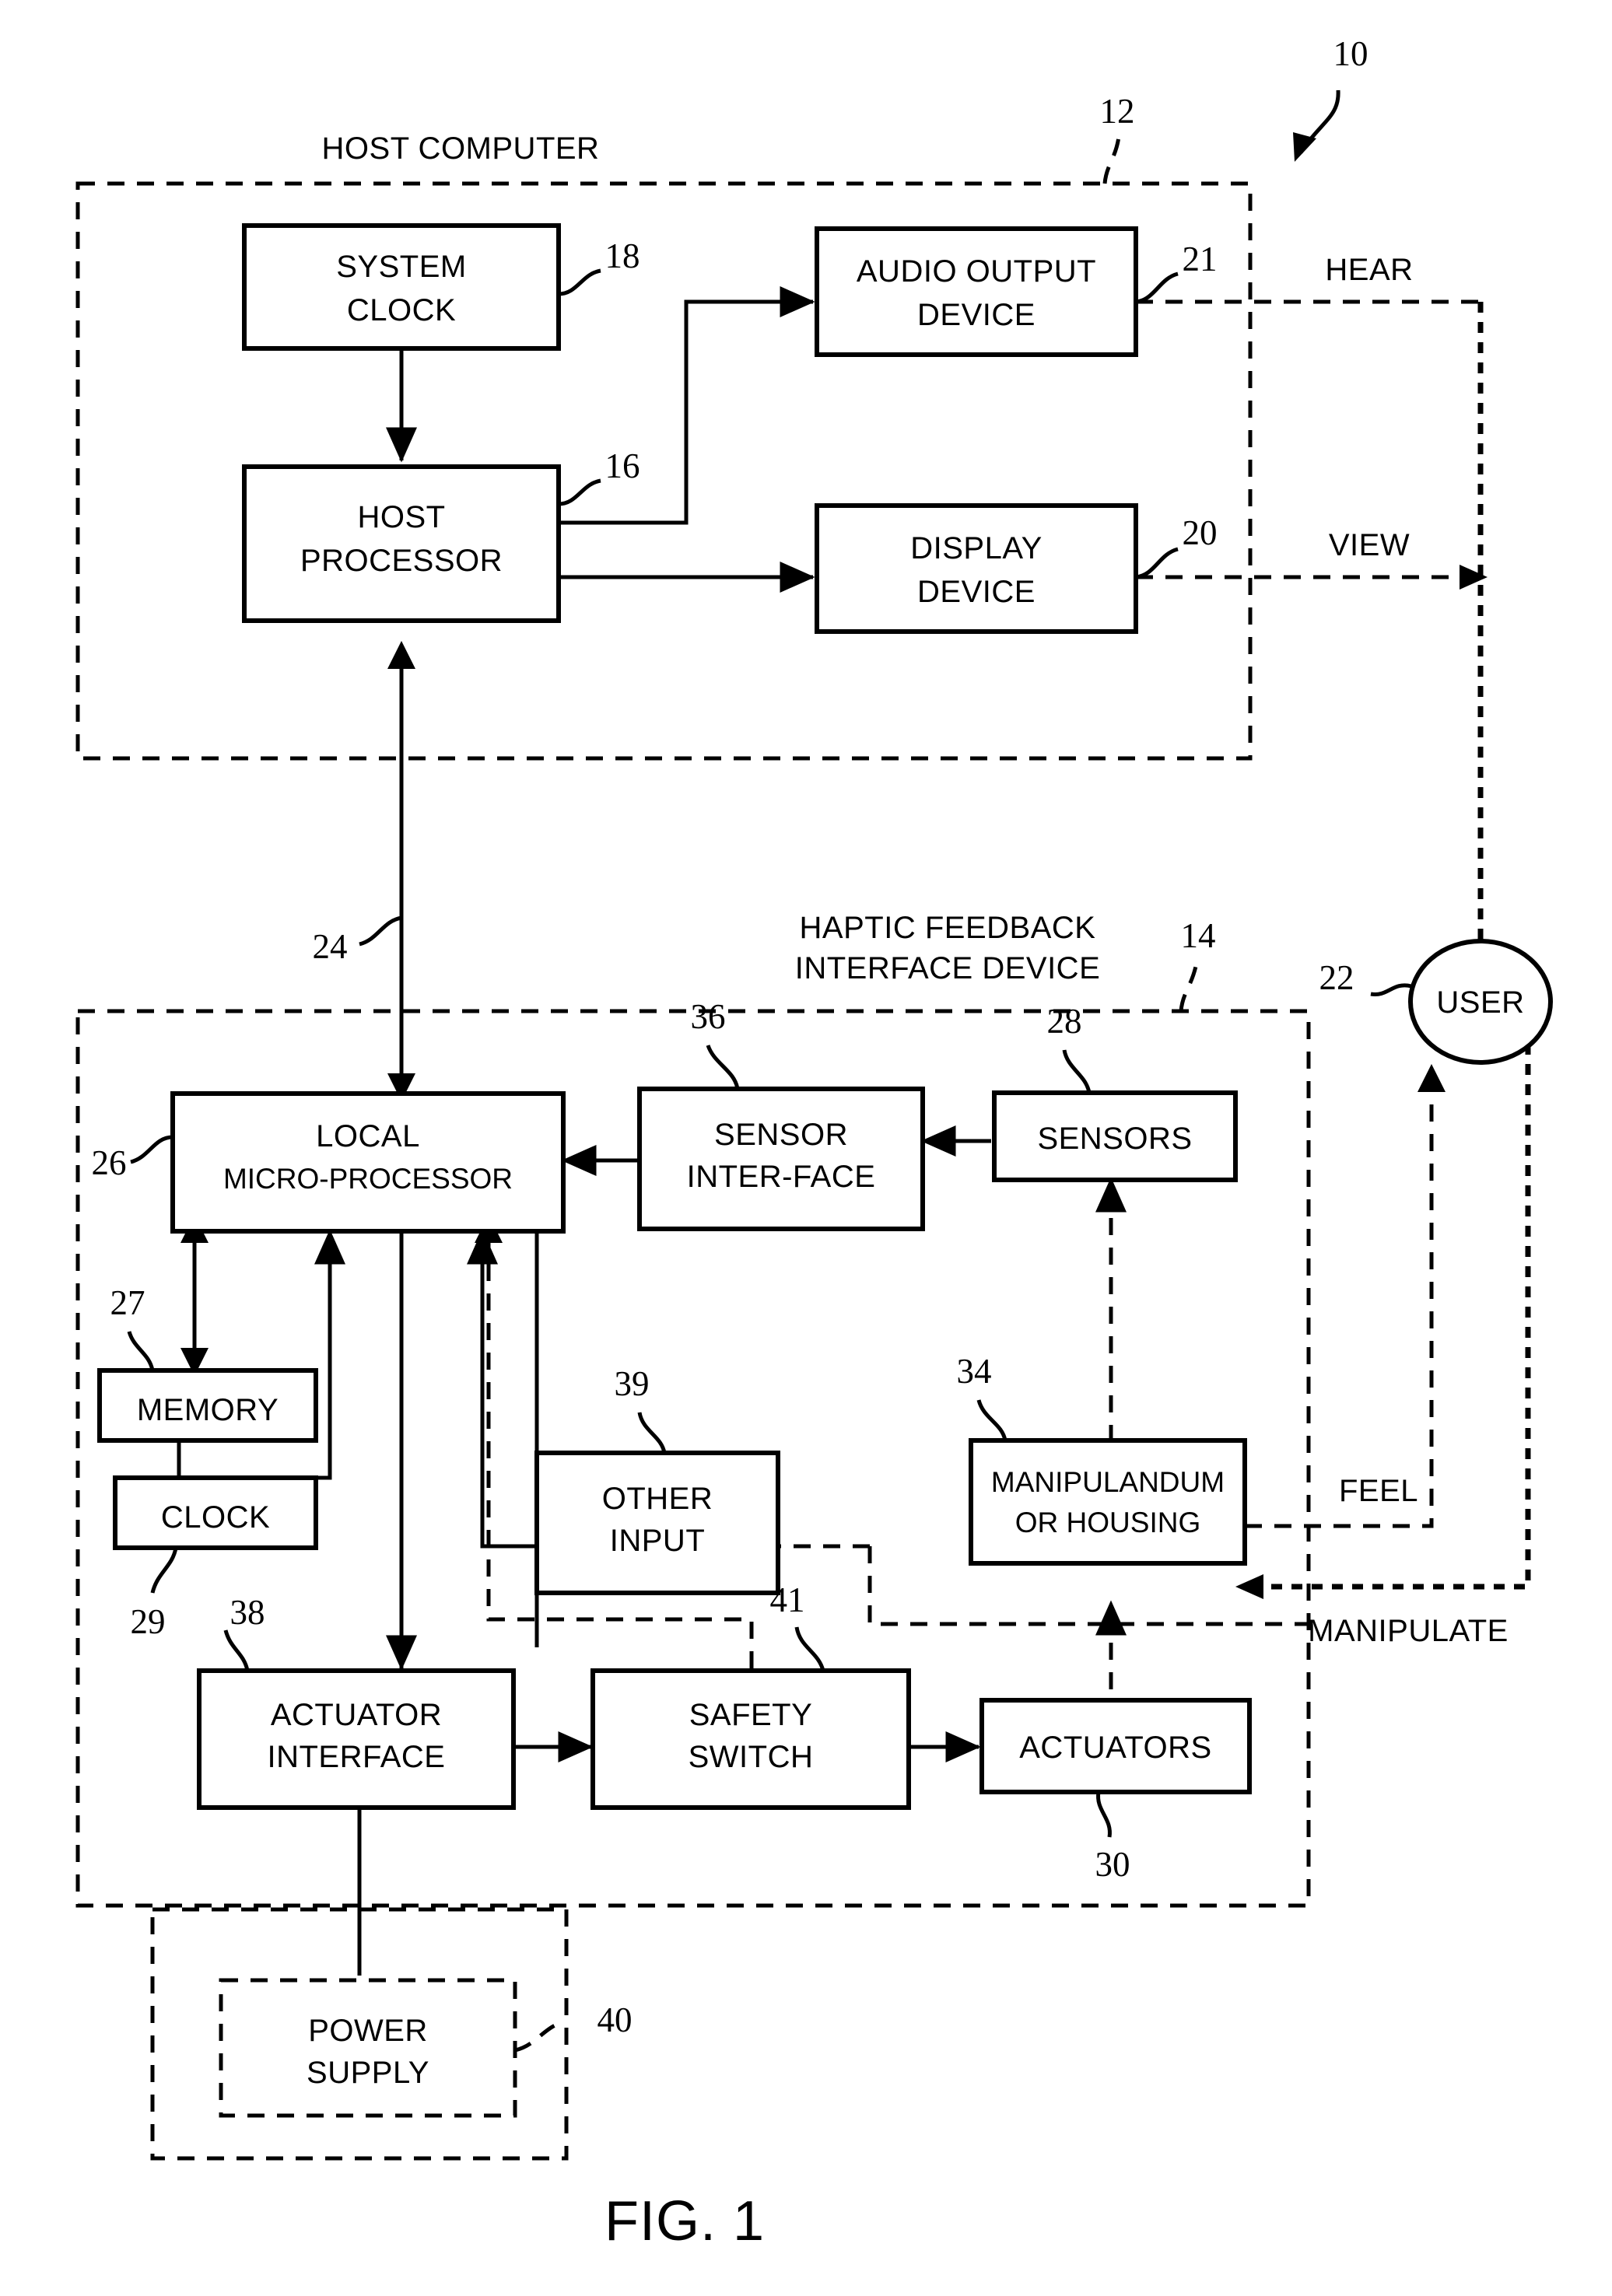 The width and height of the screenshot is (1612, 2296). I want to click on block-label-line2: PROCESSOR, so click(401, 561).